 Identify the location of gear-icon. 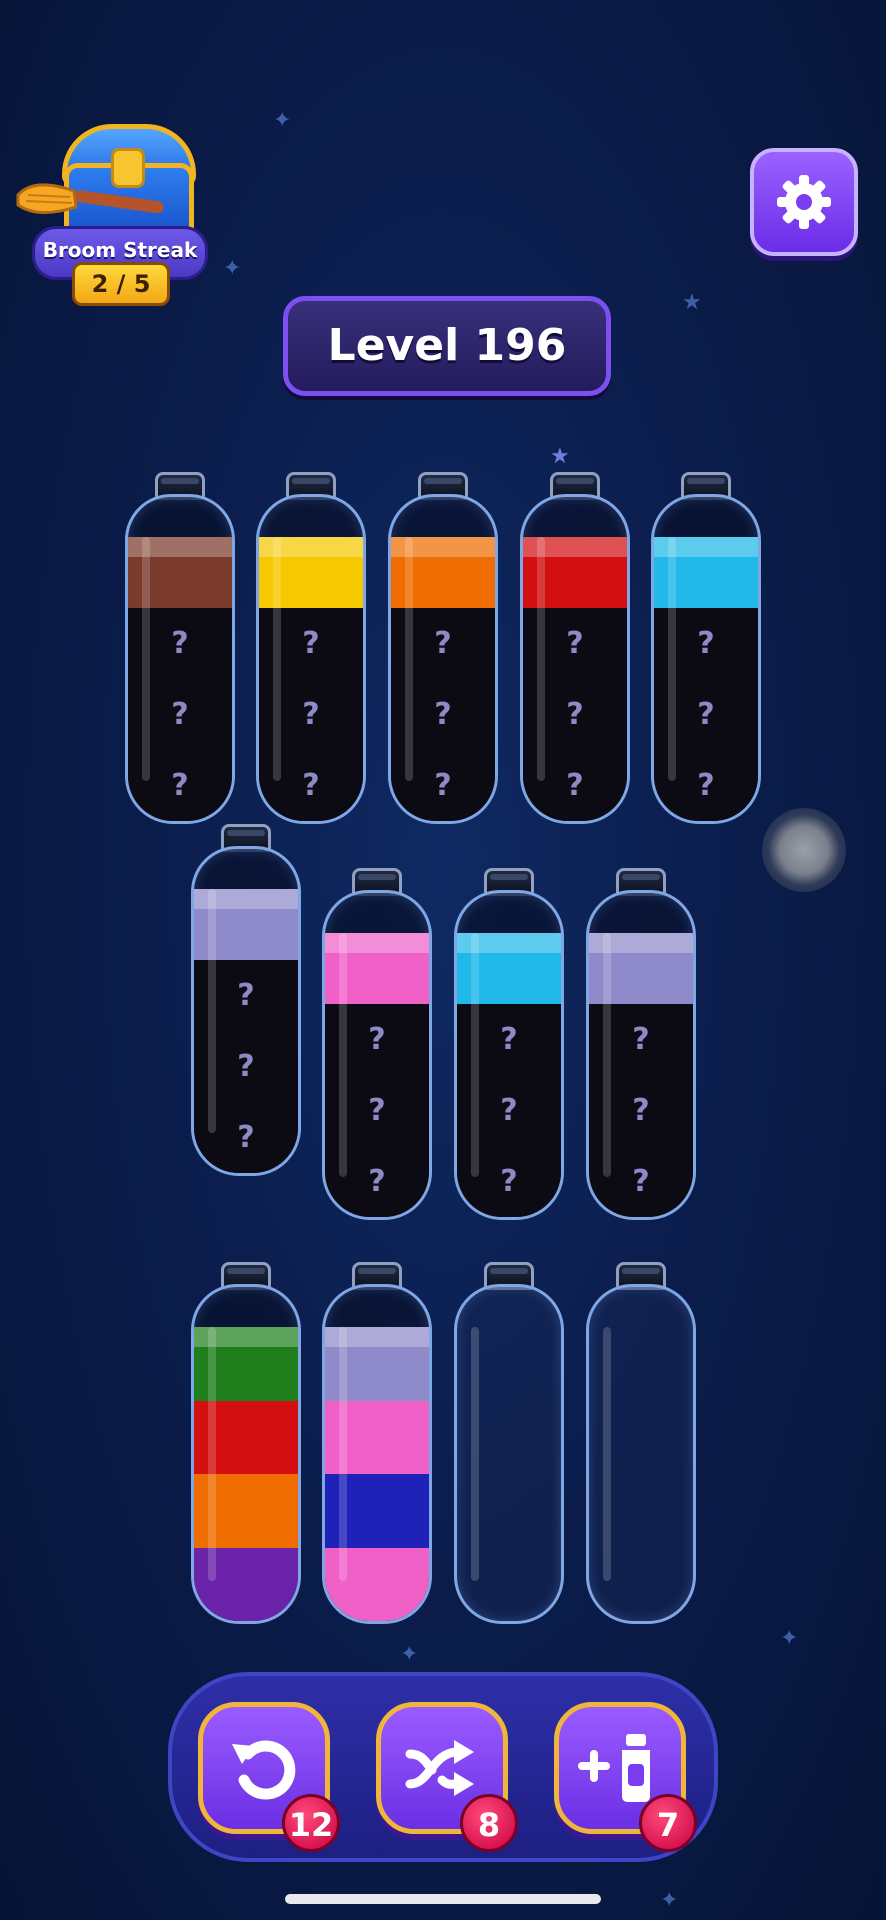
(804, 202).